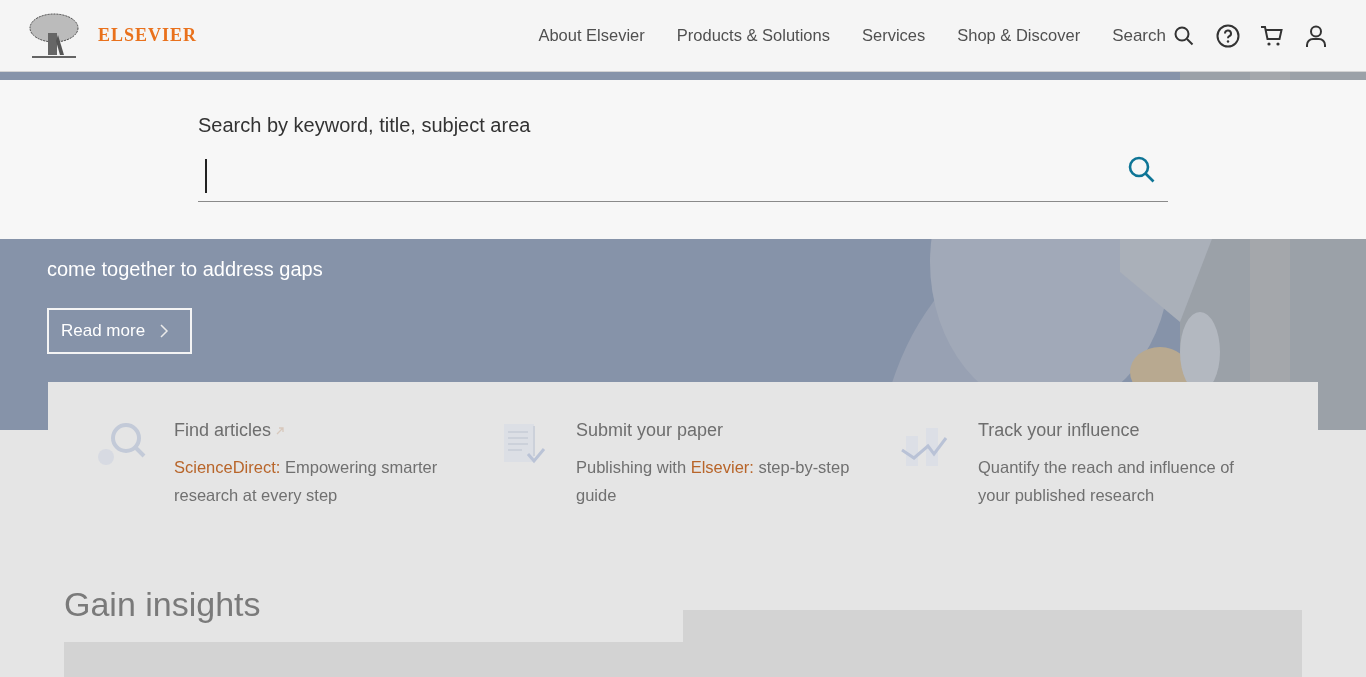 The height and width of the screenshot is (677, 1366). Describe the element at coordinates (119, 331) in the screenshot. I see `read-more-button: Read more` at that location.